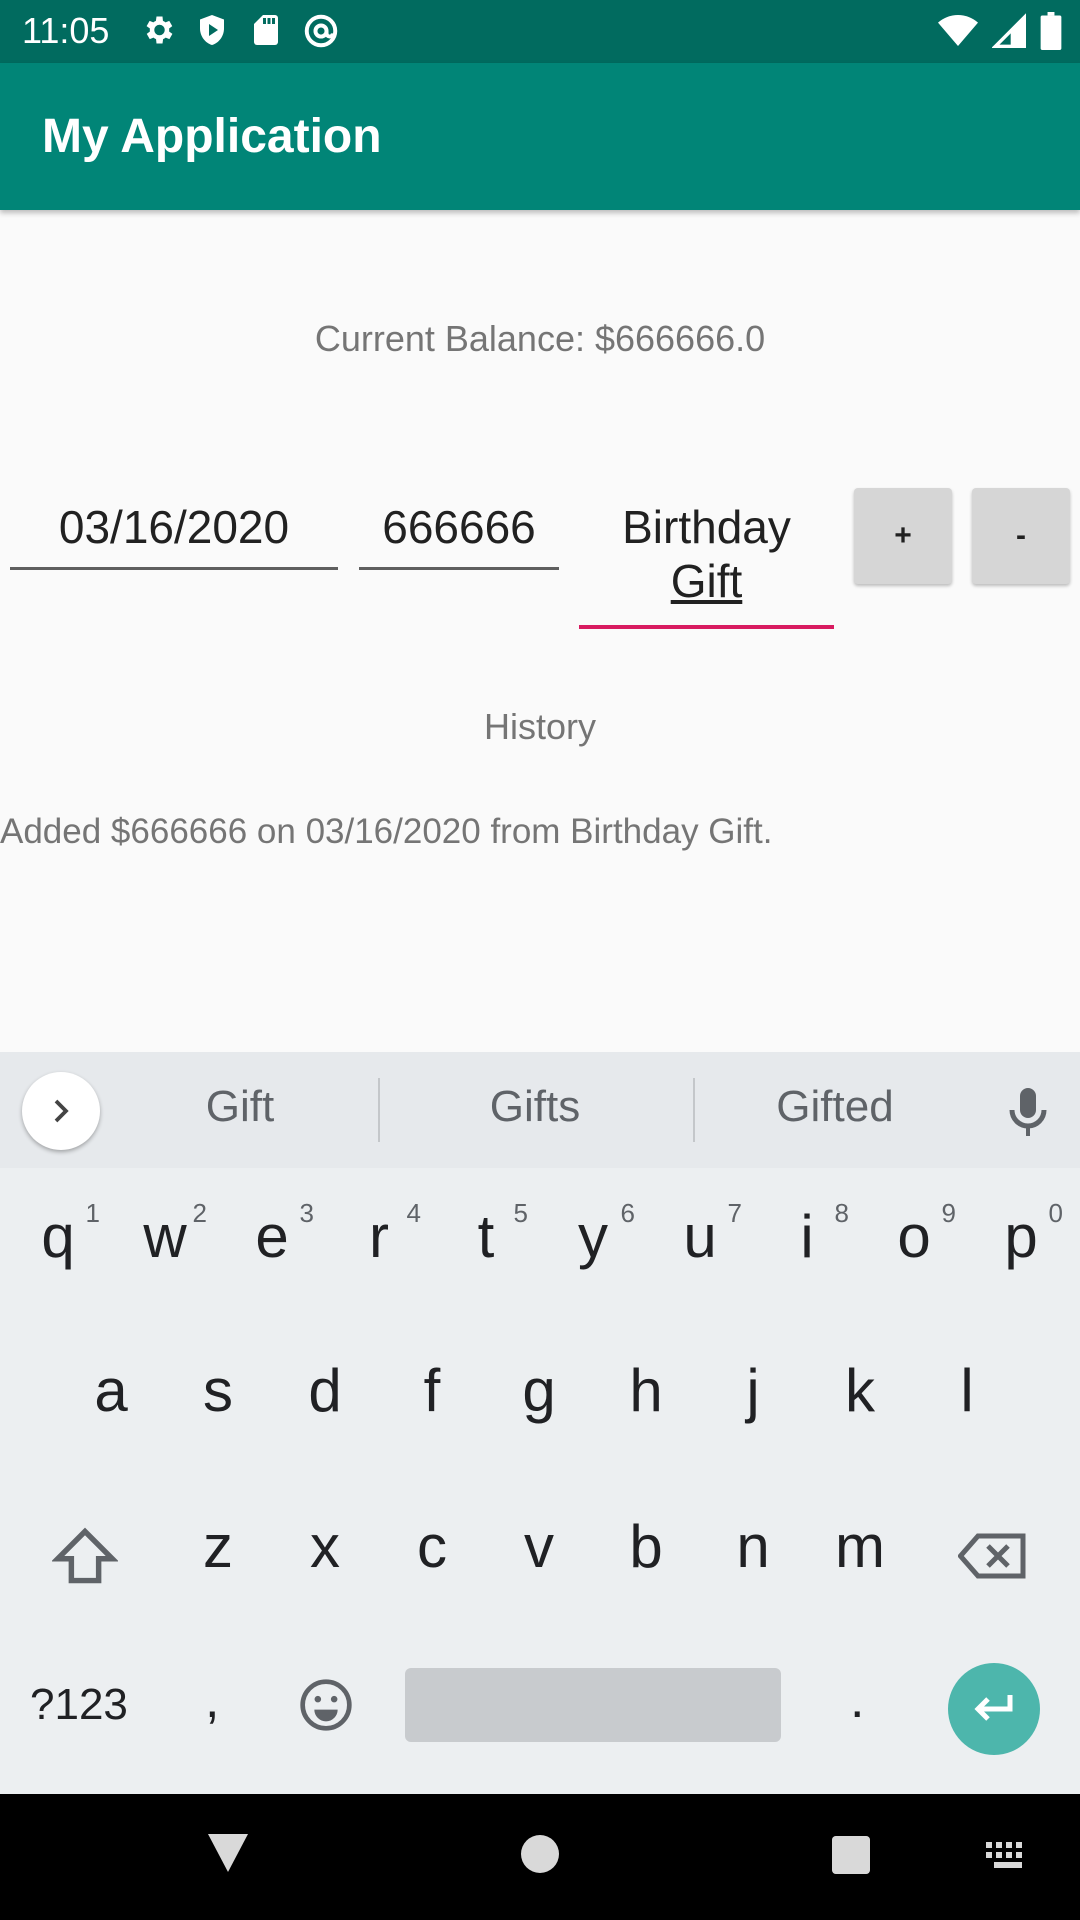 This screenshot has height=1920, width=1080. Describe the element at coordinates (306, 1213) in the screenshot. I see `key-number-hint: 3` at that location.